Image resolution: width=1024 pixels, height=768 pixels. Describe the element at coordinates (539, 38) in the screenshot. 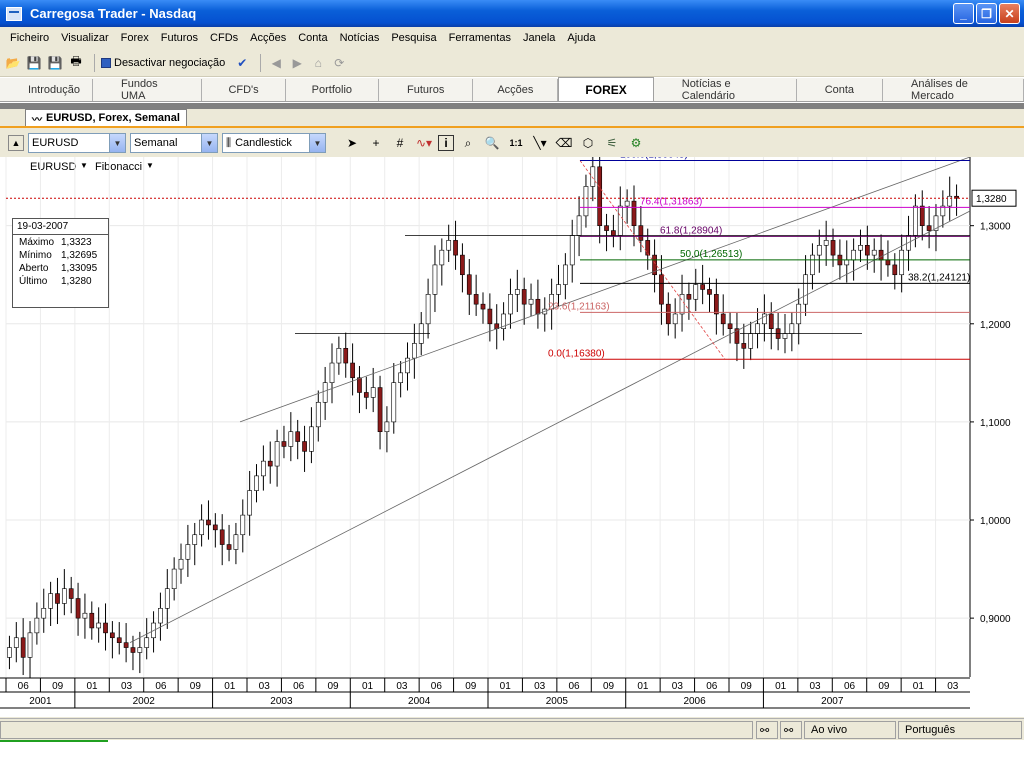

I see `menu-janela: Janela` at that location.